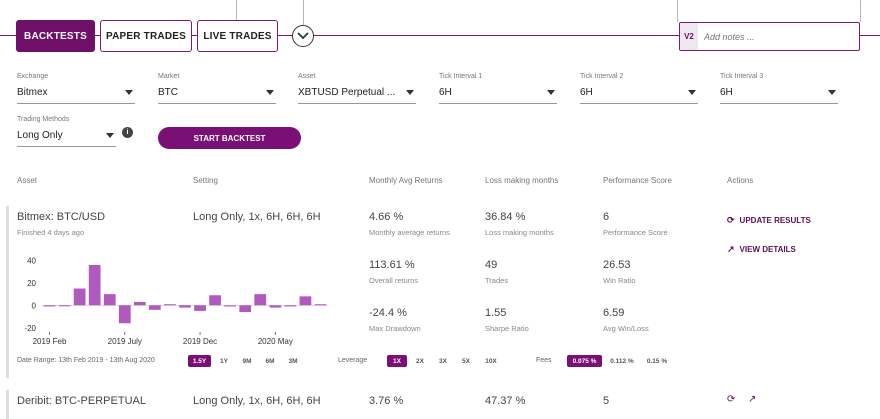 This screenshot has width=880, height=419. I want to click on trading-methods-value: Long Only, so click(40, 135).